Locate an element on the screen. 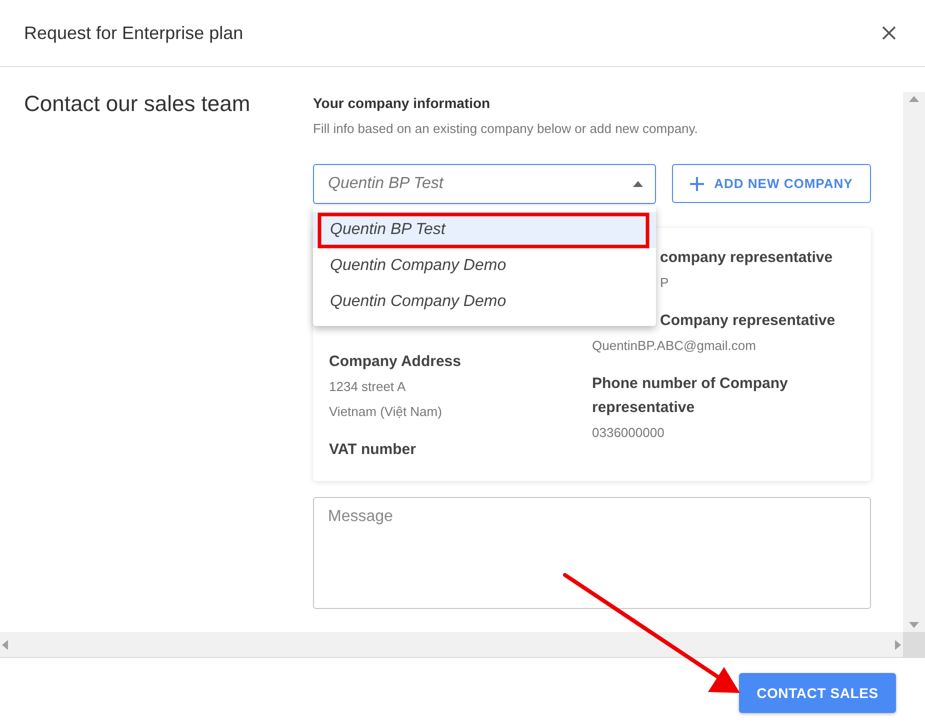 The image size is (925, 727). scroll-up-icon is located at coordinates (914, 99).